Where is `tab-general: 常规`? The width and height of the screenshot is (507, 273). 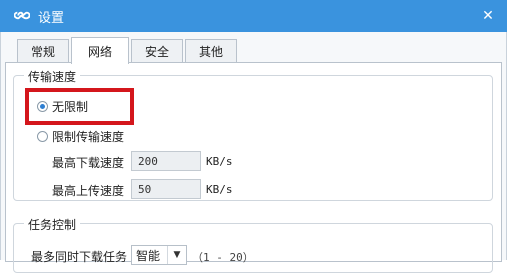
tab-general: 常规 is located at coordinates (43, 50).